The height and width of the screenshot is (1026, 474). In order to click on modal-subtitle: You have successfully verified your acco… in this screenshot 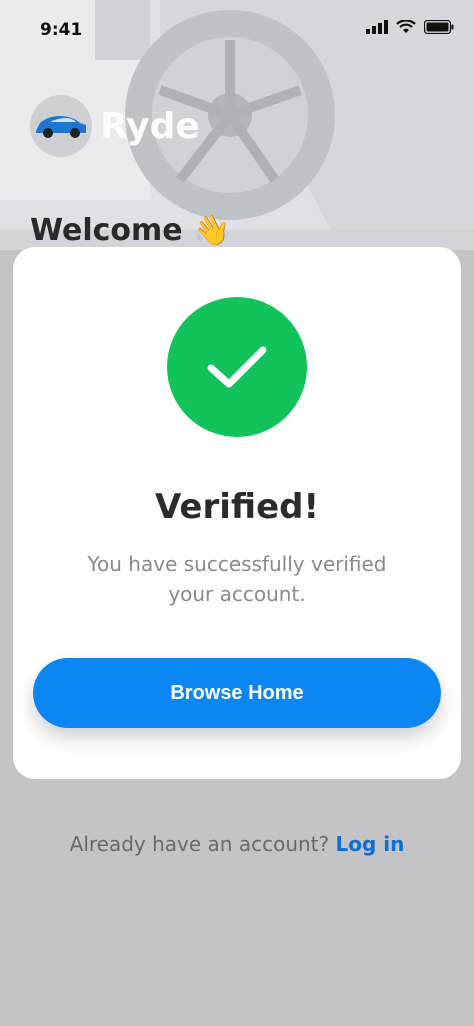, I will do `click(237, 579)`.